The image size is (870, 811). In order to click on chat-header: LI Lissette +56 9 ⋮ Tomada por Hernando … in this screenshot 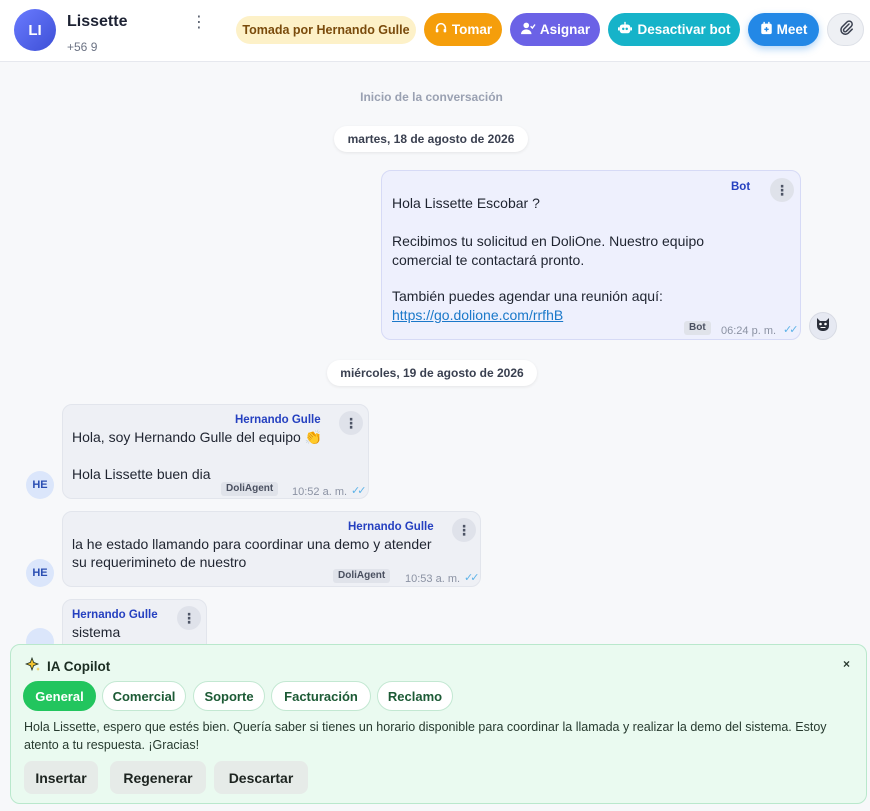, I will do `click(435, 31)`.